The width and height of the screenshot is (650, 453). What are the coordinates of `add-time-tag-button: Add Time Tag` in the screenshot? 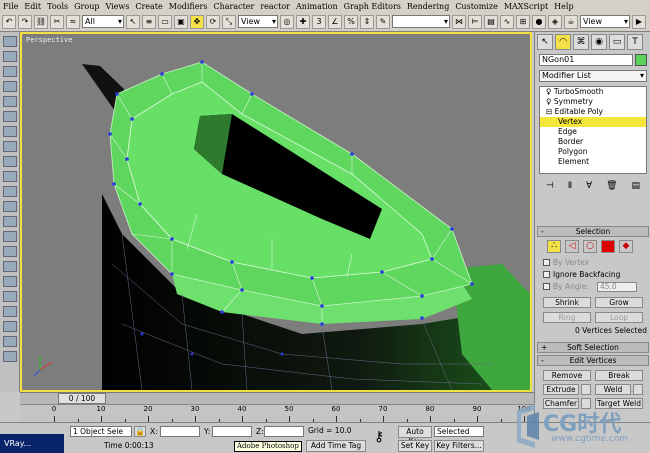 It's located at (336, 446).